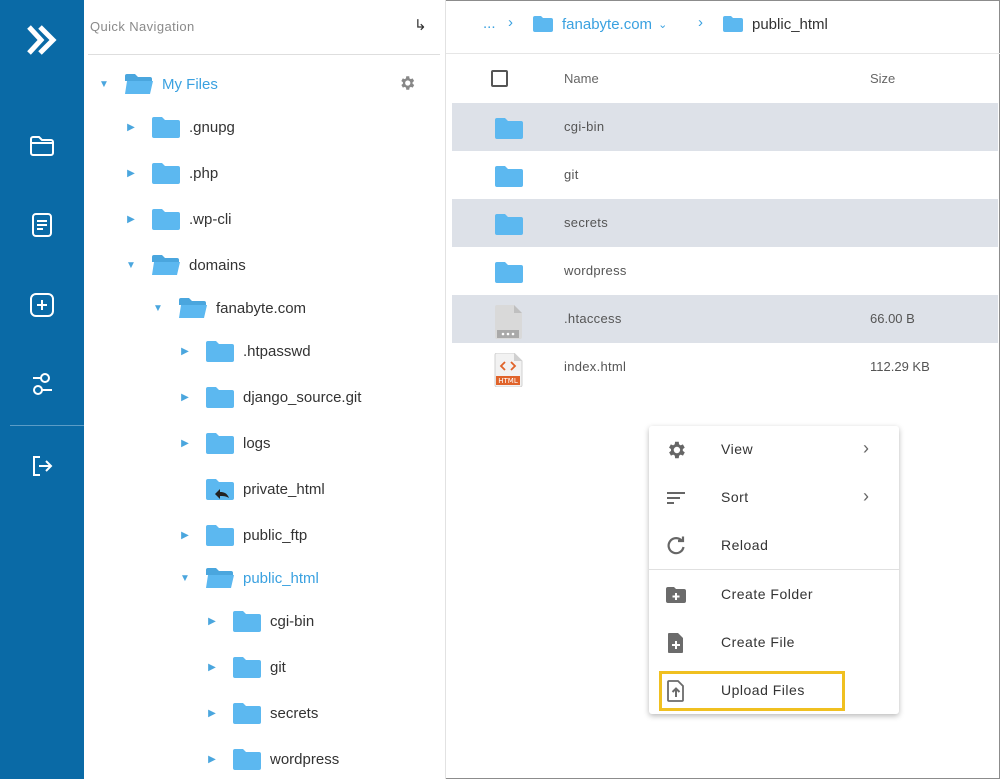 The width and height of the screenshot is (1000, 779). I want to click on menu-item-label: Create File, so click(758, 642).